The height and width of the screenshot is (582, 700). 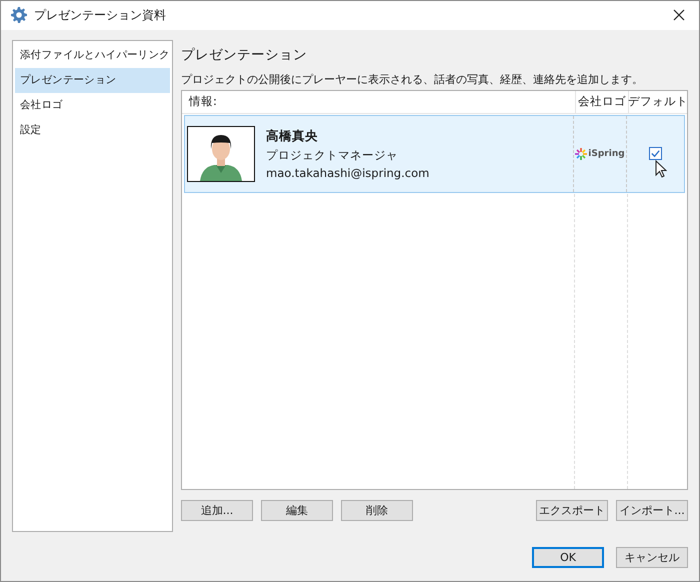 I want to click on speaker-name: 高橋真央, so click(x=292, y=136).